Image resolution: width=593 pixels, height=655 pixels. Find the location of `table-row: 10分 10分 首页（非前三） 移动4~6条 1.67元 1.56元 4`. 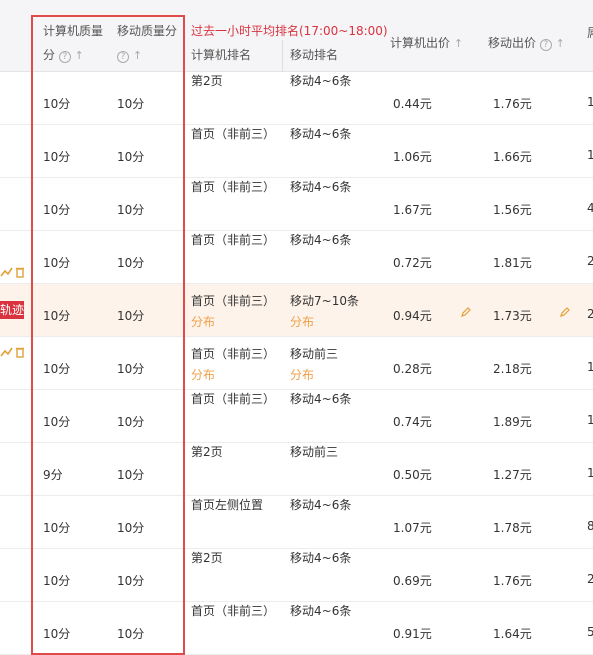

table-row: 10分 10分 首页（非前三） 移动4~6条 1.67元 1.56元 4 is located at coordinates (296, 204).